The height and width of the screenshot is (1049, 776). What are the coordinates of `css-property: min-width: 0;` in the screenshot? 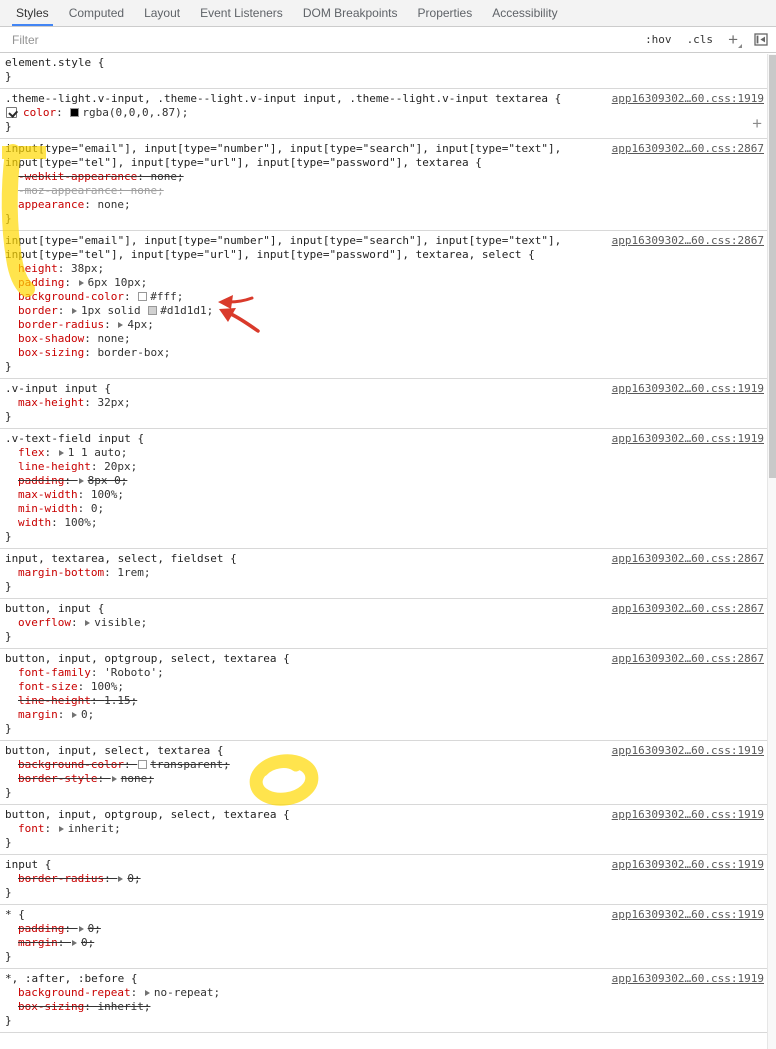 It's located at (61, 508).